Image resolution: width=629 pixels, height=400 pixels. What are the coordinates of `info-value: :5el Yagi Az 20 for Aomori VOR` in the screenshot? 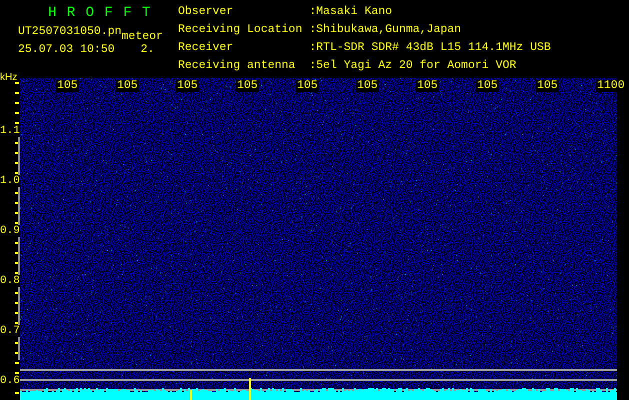 It's located at (413, 67).